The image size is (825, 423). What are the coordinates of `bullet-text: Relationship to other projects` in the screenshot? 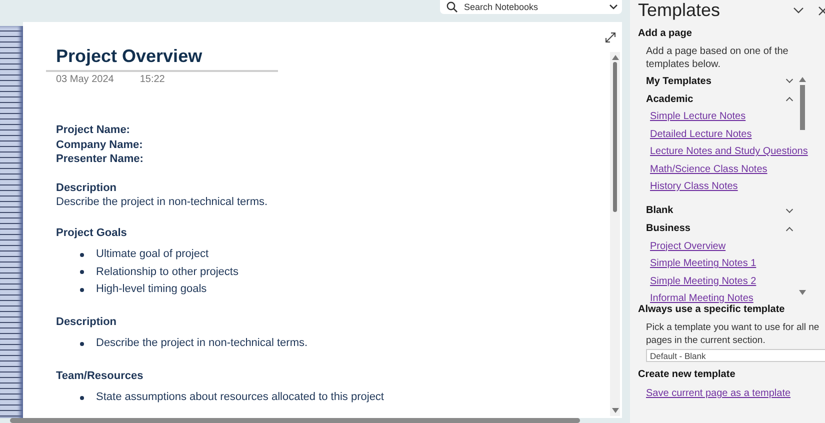 It's located at (167, 272).